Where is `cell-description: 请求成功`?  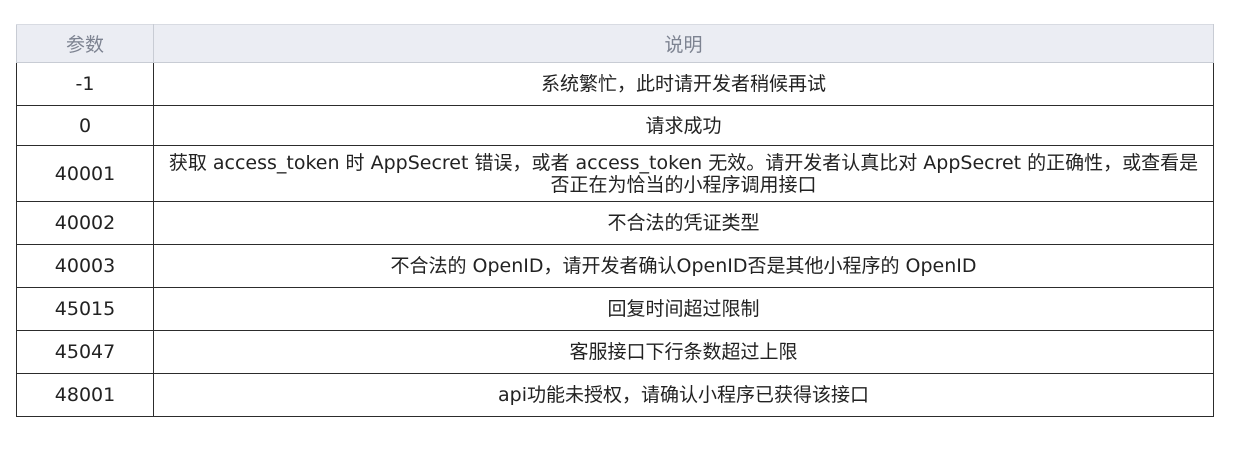 cell-description: 请求成功 is located at coordinates (683, 125).